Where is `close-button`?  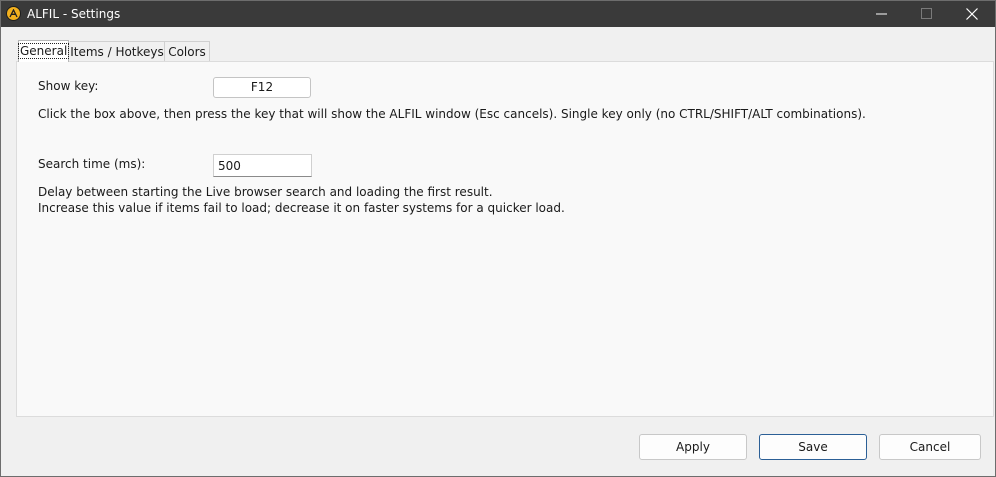 close-button is located at coordinates (972, 14).